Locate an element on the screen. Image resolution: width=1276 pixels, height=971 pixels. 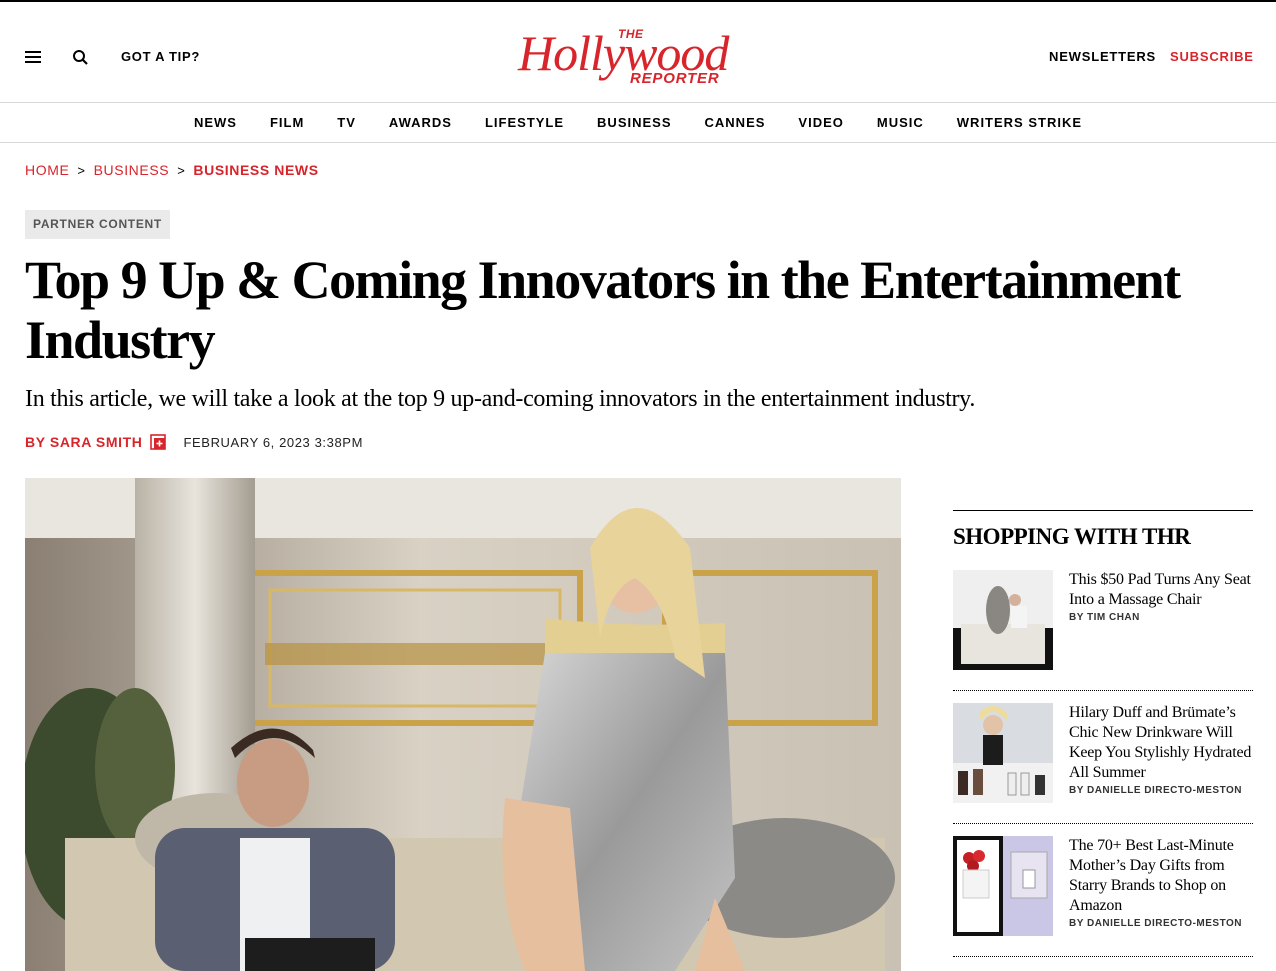
breadcrumb-home: HOME is located at coordinates (47, 170).